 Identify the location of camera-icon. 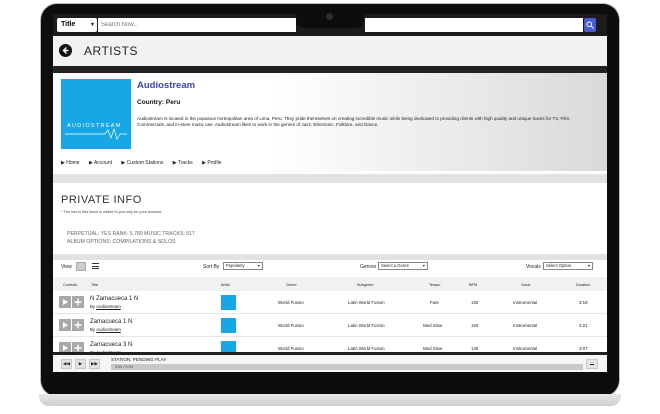
(329, 16).